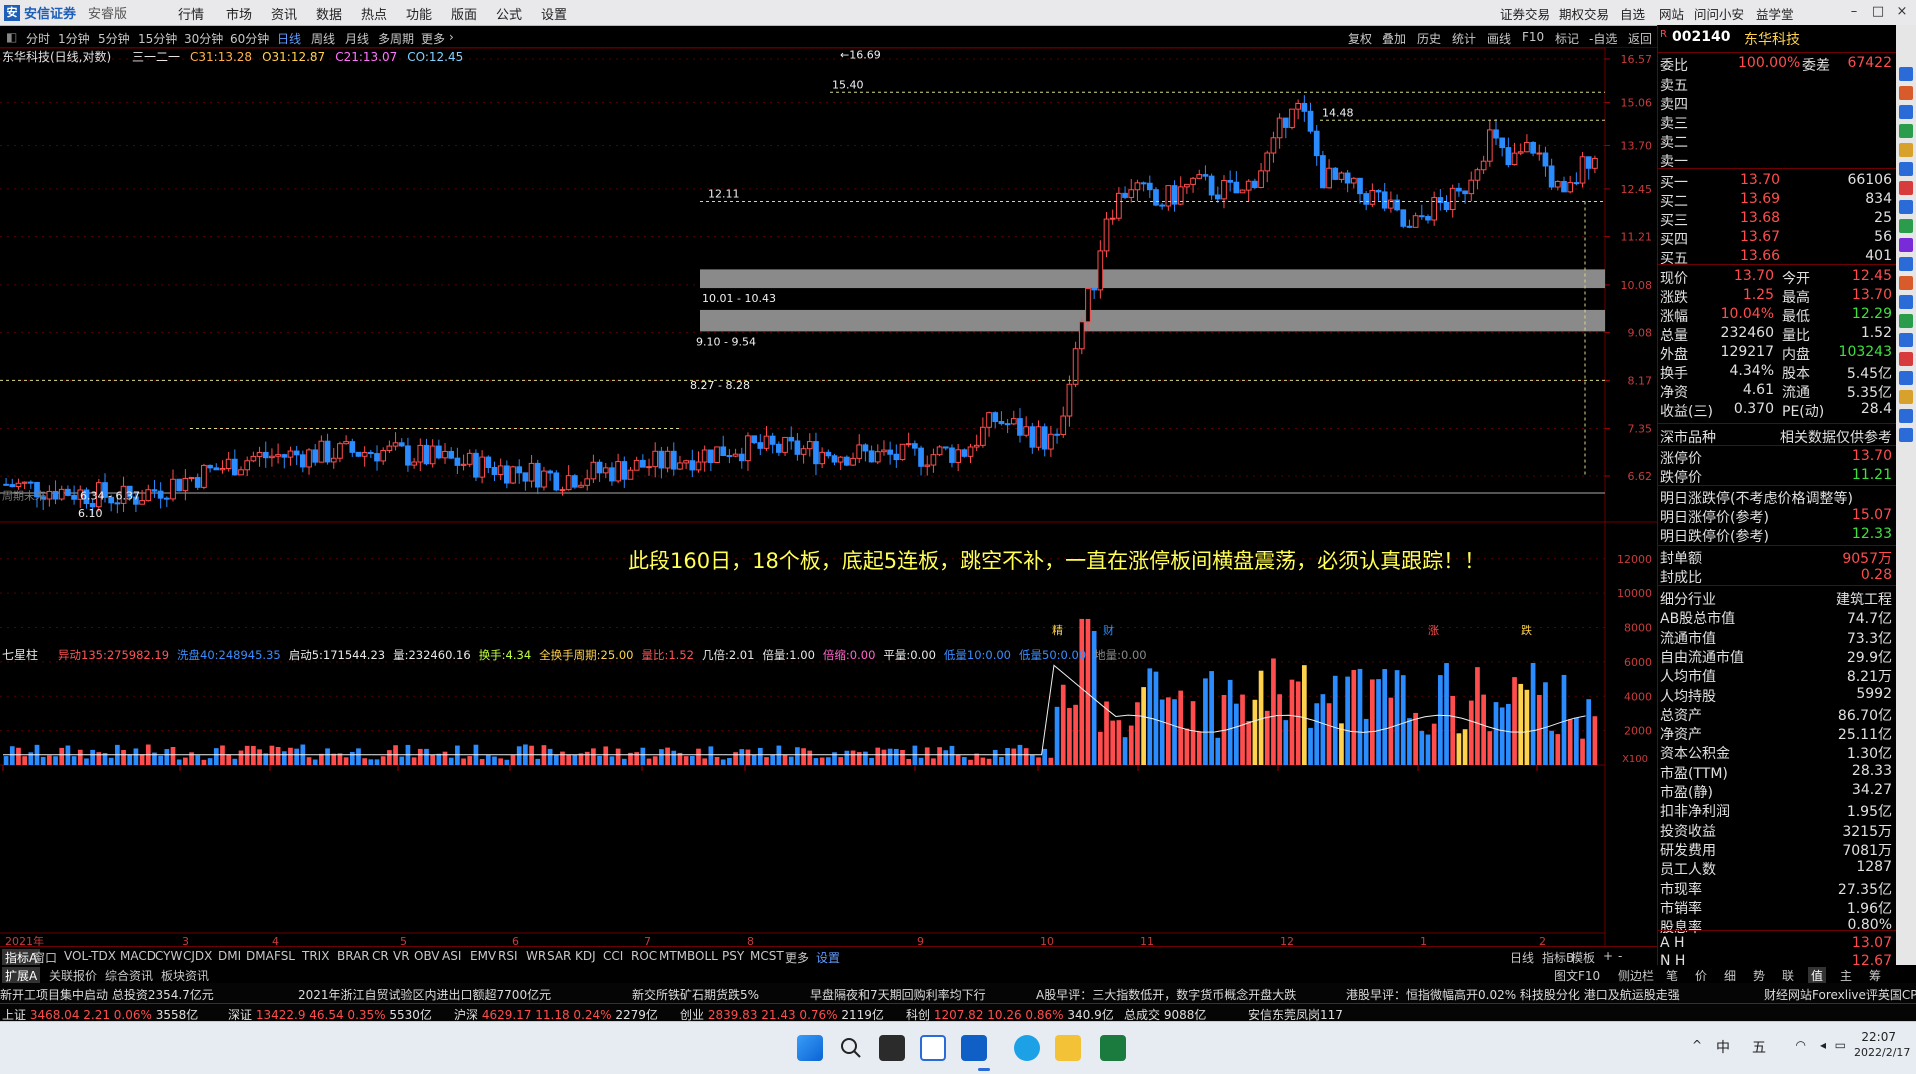 This screenshot has width=1916, height=1074. What do you see at coordinates (1603, 38) in the screenshot?
I see `tool-item: -自选` at bounding box center [1603, 38].